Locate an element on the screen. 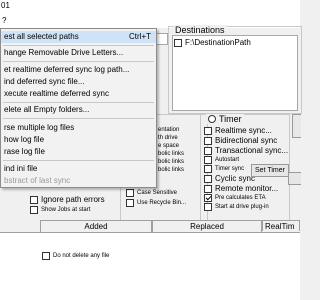  title-bar: 01 is located at coordinates (150, 7).